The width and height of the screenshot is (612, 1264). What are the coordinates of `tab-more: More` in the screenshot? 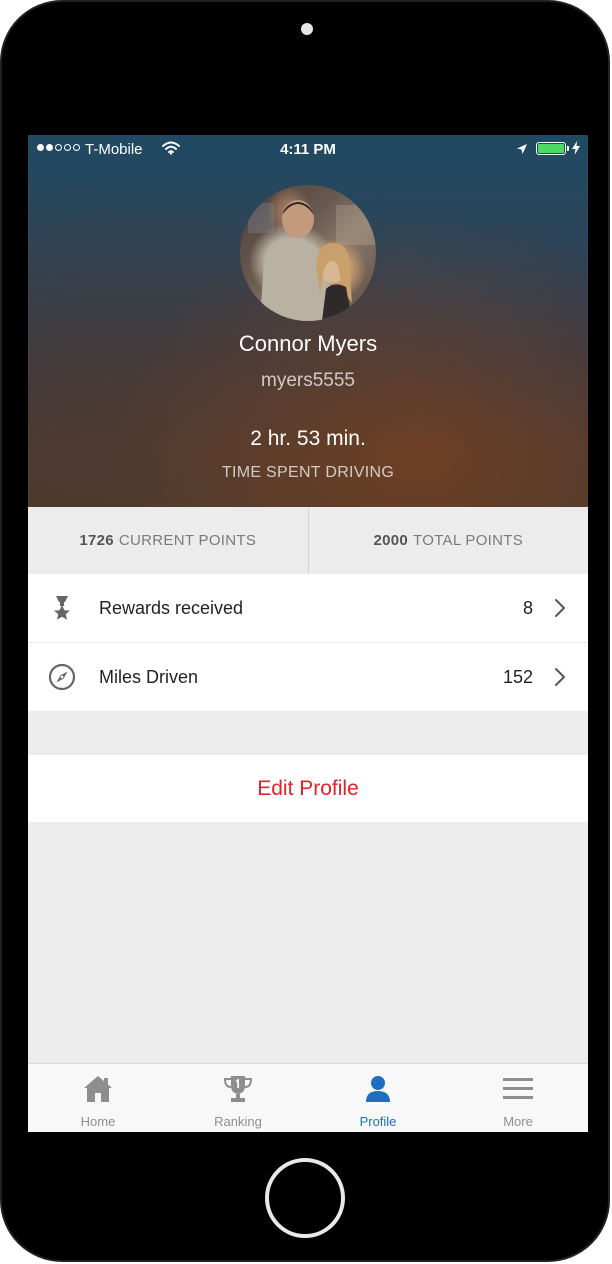 It's located at (518, 1098).